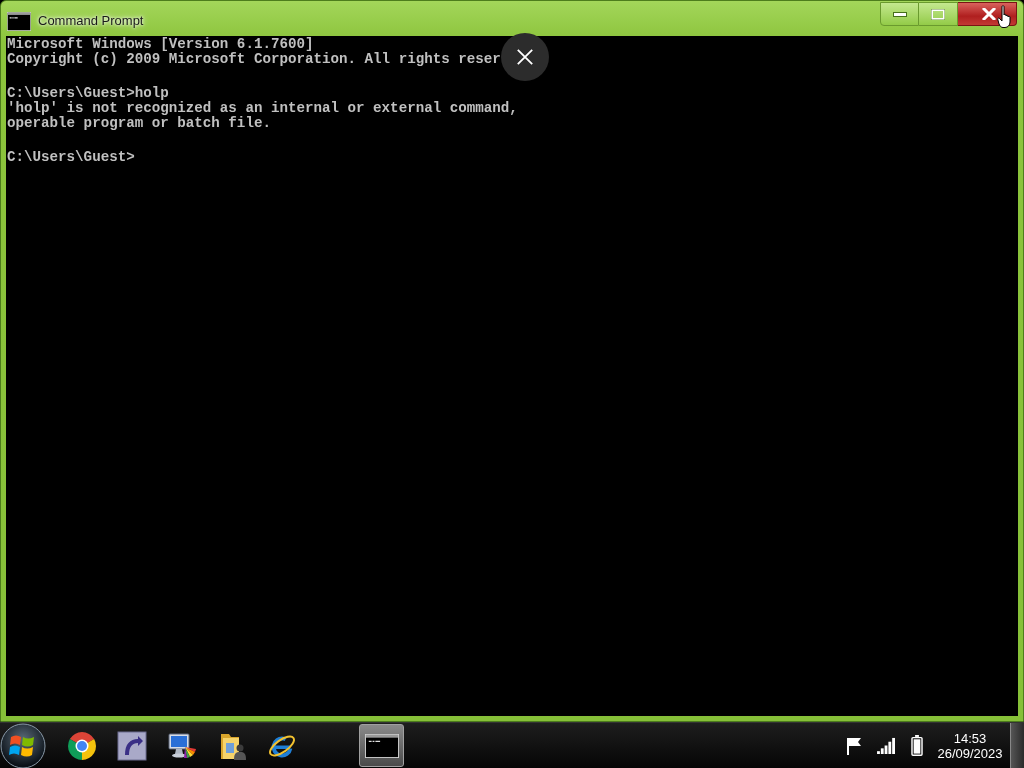 Image resolution: width=1024 pixels, height=768 pixels. What do you see at coordinates (91, 21) in the screenshot?
I see `window-title: Command Prompt` at bounding box center [91, 21].